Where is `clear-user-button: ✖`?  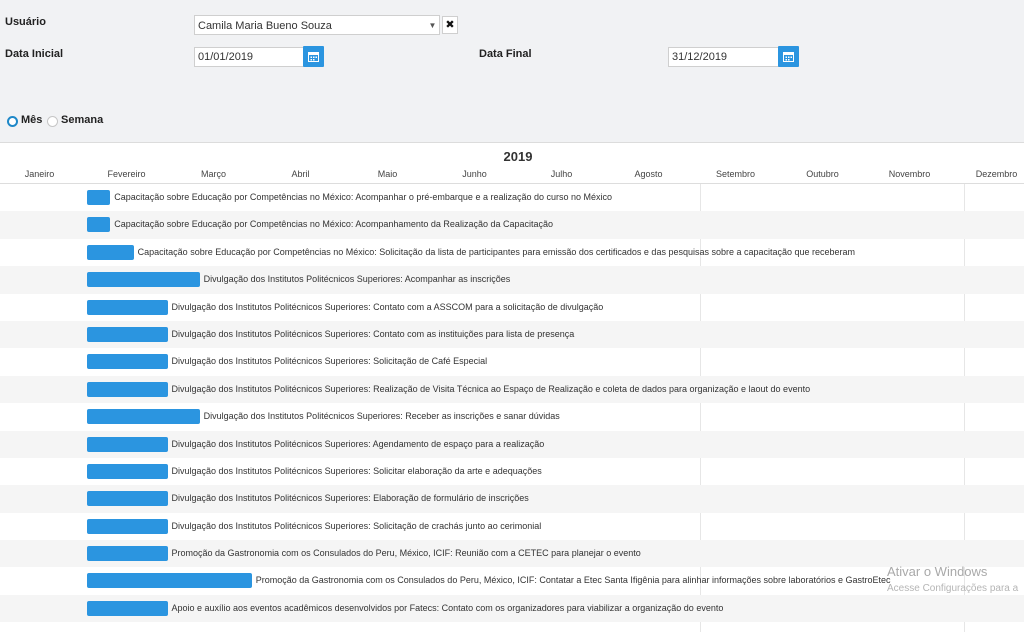 clear-user-button: ✖ is located at coordinates (450, 25).